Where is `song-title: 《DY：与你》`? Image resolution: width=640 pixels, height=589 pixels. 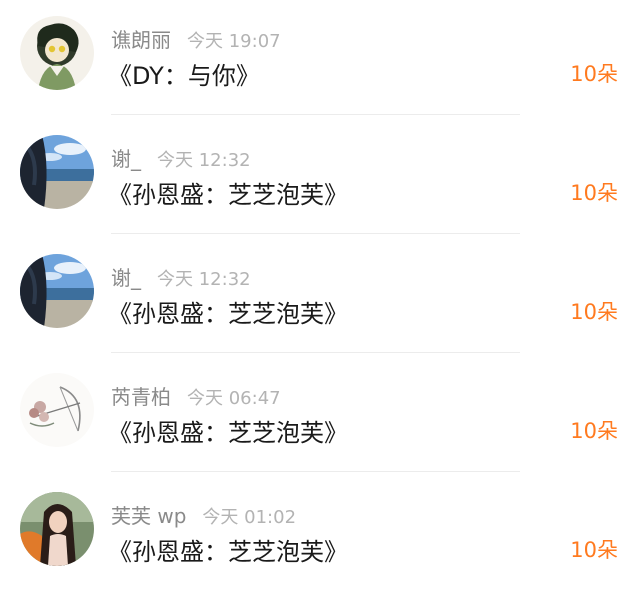
song-title: 《DY：与你》 is located at coordinates (184, 76).